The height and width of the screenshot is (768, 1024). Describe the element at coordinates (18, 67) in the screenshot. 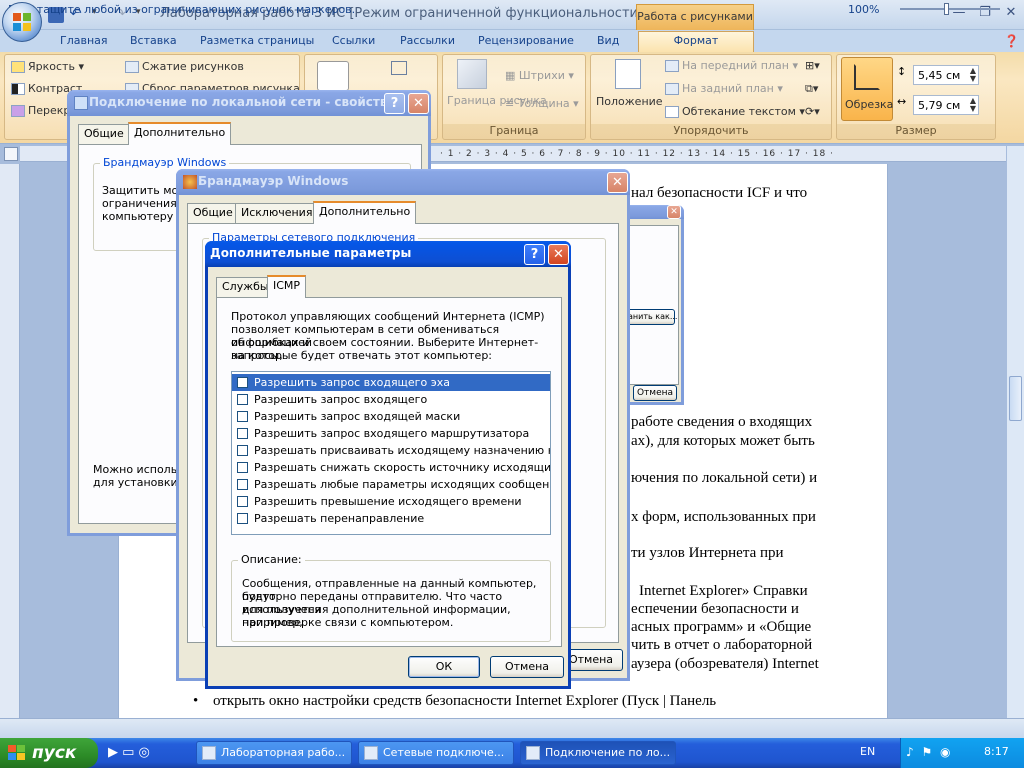

I see `brightness-icon` at that location.